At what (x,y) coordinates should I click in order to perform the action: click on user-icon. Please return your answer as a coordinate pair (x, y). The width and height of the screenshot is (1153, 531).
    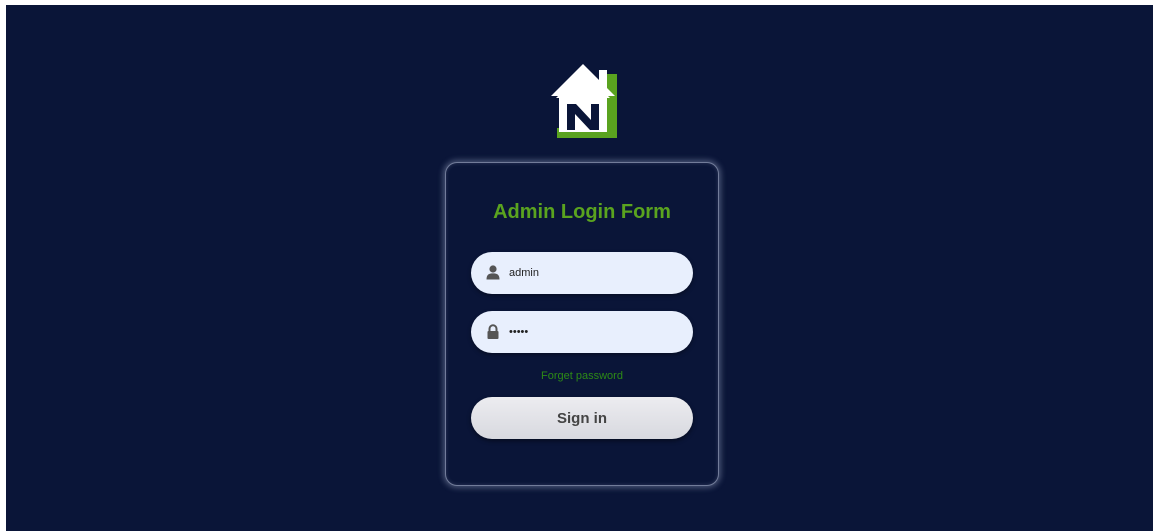
    Looking at the image, I should click on (493, 272).